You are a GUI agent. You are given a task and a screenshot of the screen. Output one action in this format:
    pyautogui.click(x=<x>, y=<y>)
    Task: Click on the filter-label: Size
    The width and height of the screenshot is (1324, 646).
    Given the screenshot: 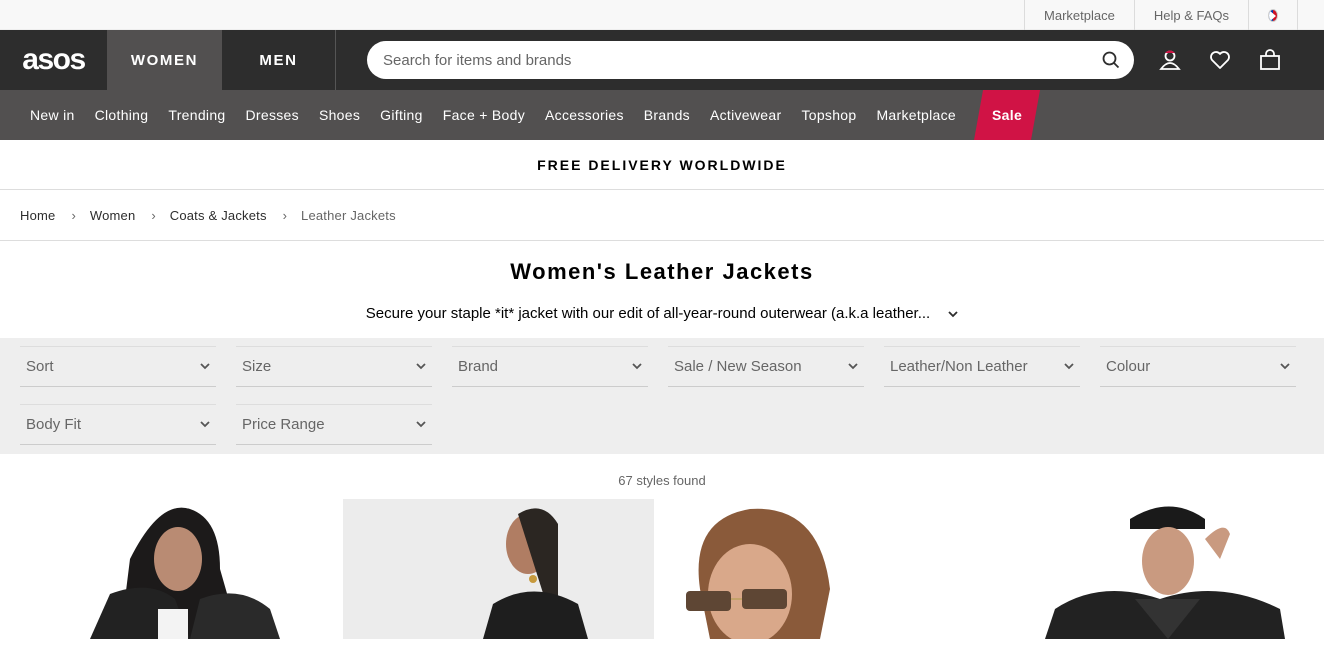 What is the action you would take?
    pyautogui.click(x=257, y=366)
    